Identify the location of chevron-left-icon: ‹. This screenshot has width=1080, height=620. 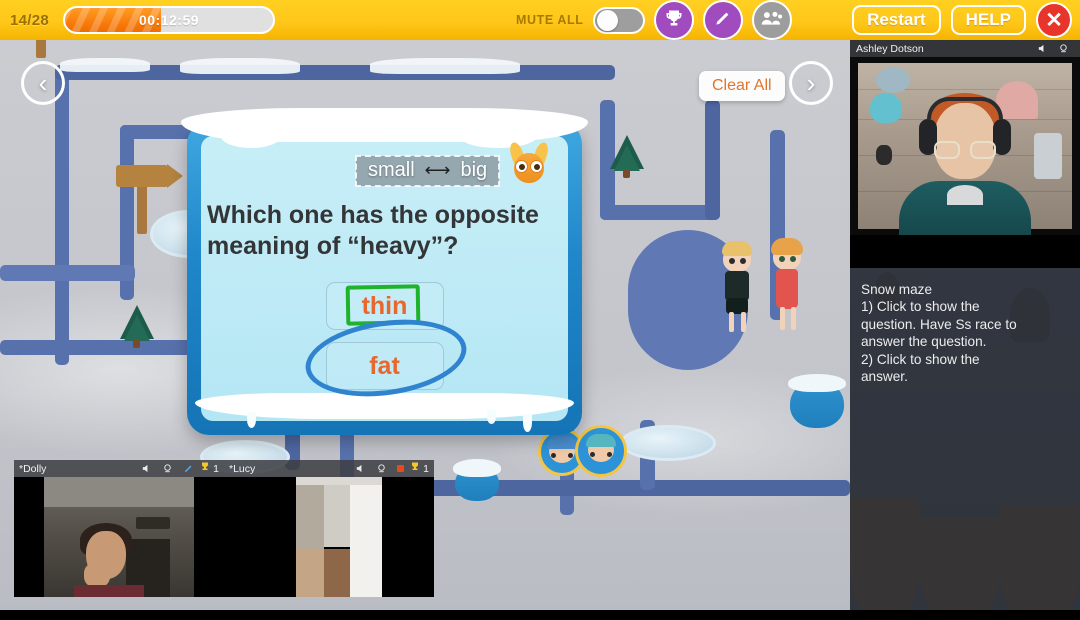
(43, 83).